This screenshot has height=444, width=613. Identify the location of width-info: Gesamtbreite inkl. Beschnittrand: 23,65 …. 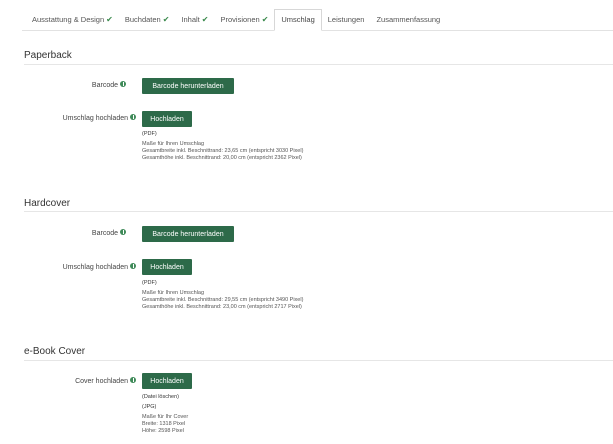
(223, 151).